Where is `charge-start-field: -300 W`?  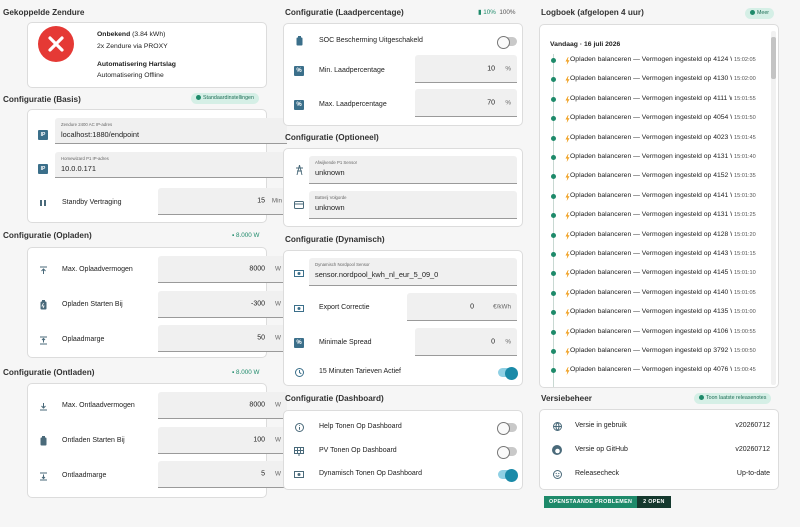 charge-start-field: -300 W is located at coordinates (222, 304).